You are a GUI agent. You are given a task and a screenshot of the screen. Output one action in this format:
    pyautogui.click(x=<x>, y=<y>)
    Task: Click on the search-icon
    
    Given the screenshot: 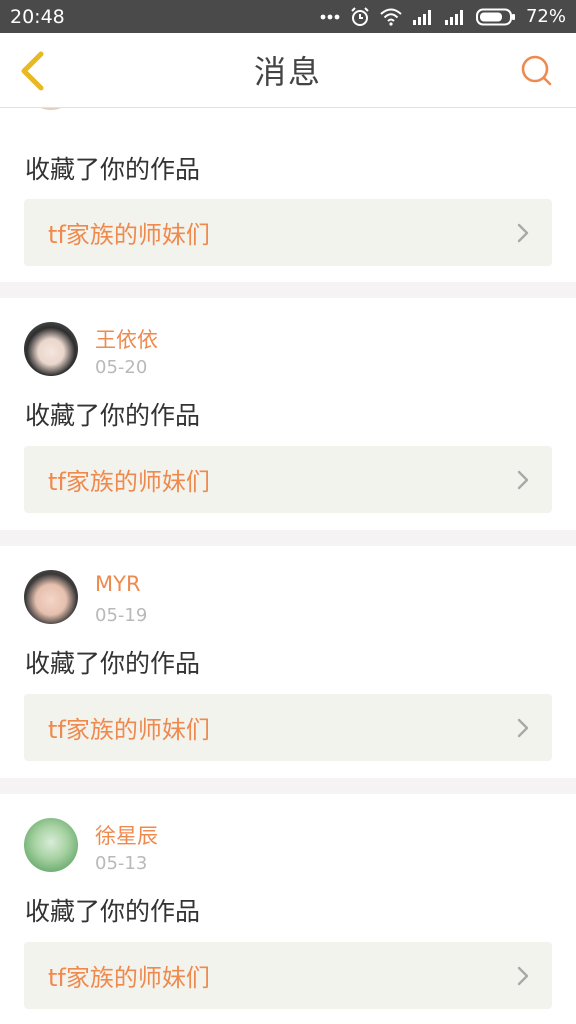 What is the action you would take?
    pyautogui.click(x=536, y=70)
    